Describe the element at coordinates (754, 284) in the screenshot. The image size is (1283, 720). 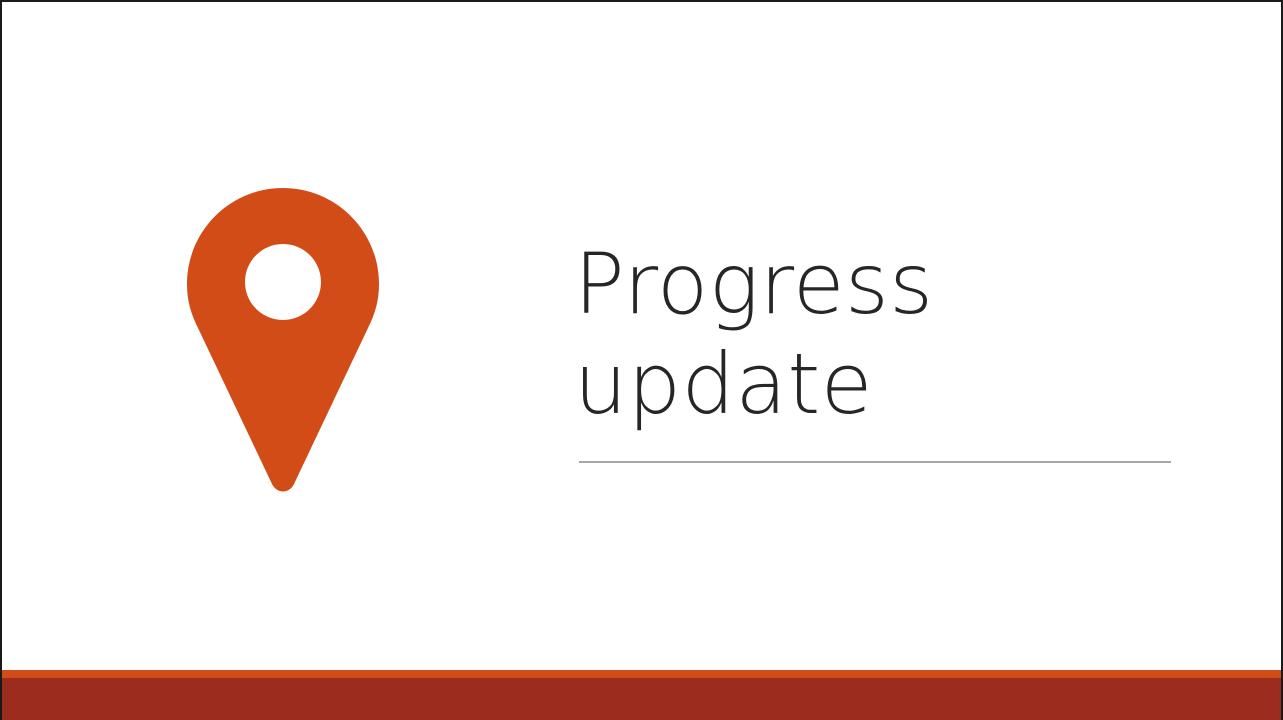
I see `slide-title-line-1: Progress` at that location.